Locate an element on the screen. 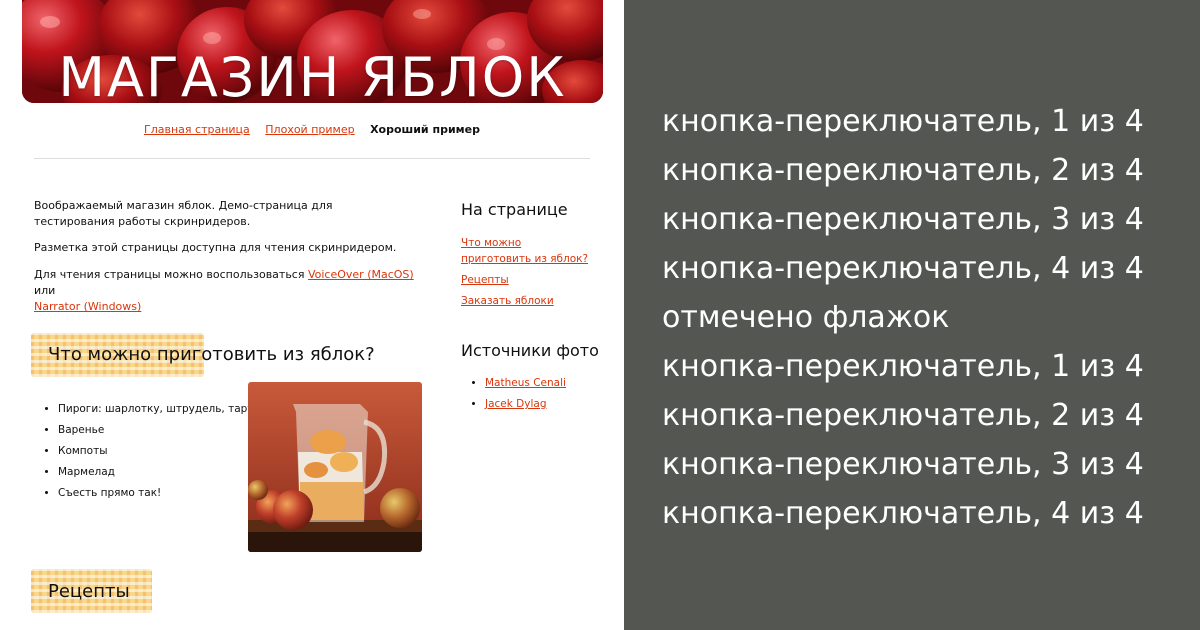  section-heading-cooking: Что можно приготовить из яблок? is located at coordinates (211, 354).